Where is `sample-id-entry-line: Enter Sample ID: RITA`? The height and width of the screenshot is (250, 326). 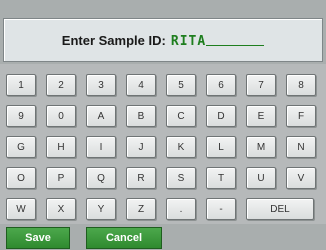 sample-id-entry-line: Enter Sample ID: RITA is located at coordinates (163, 39).